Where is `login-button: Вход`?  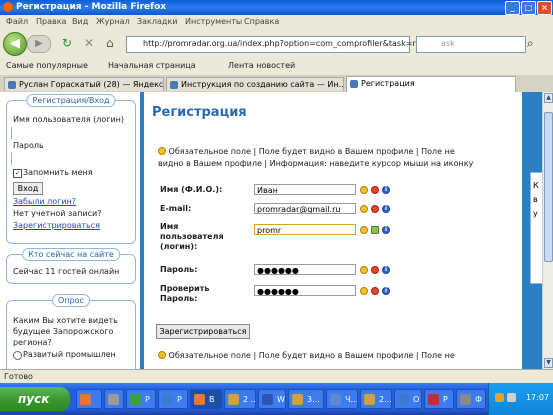
login-button: Вход is located at coordinates (28, 188).